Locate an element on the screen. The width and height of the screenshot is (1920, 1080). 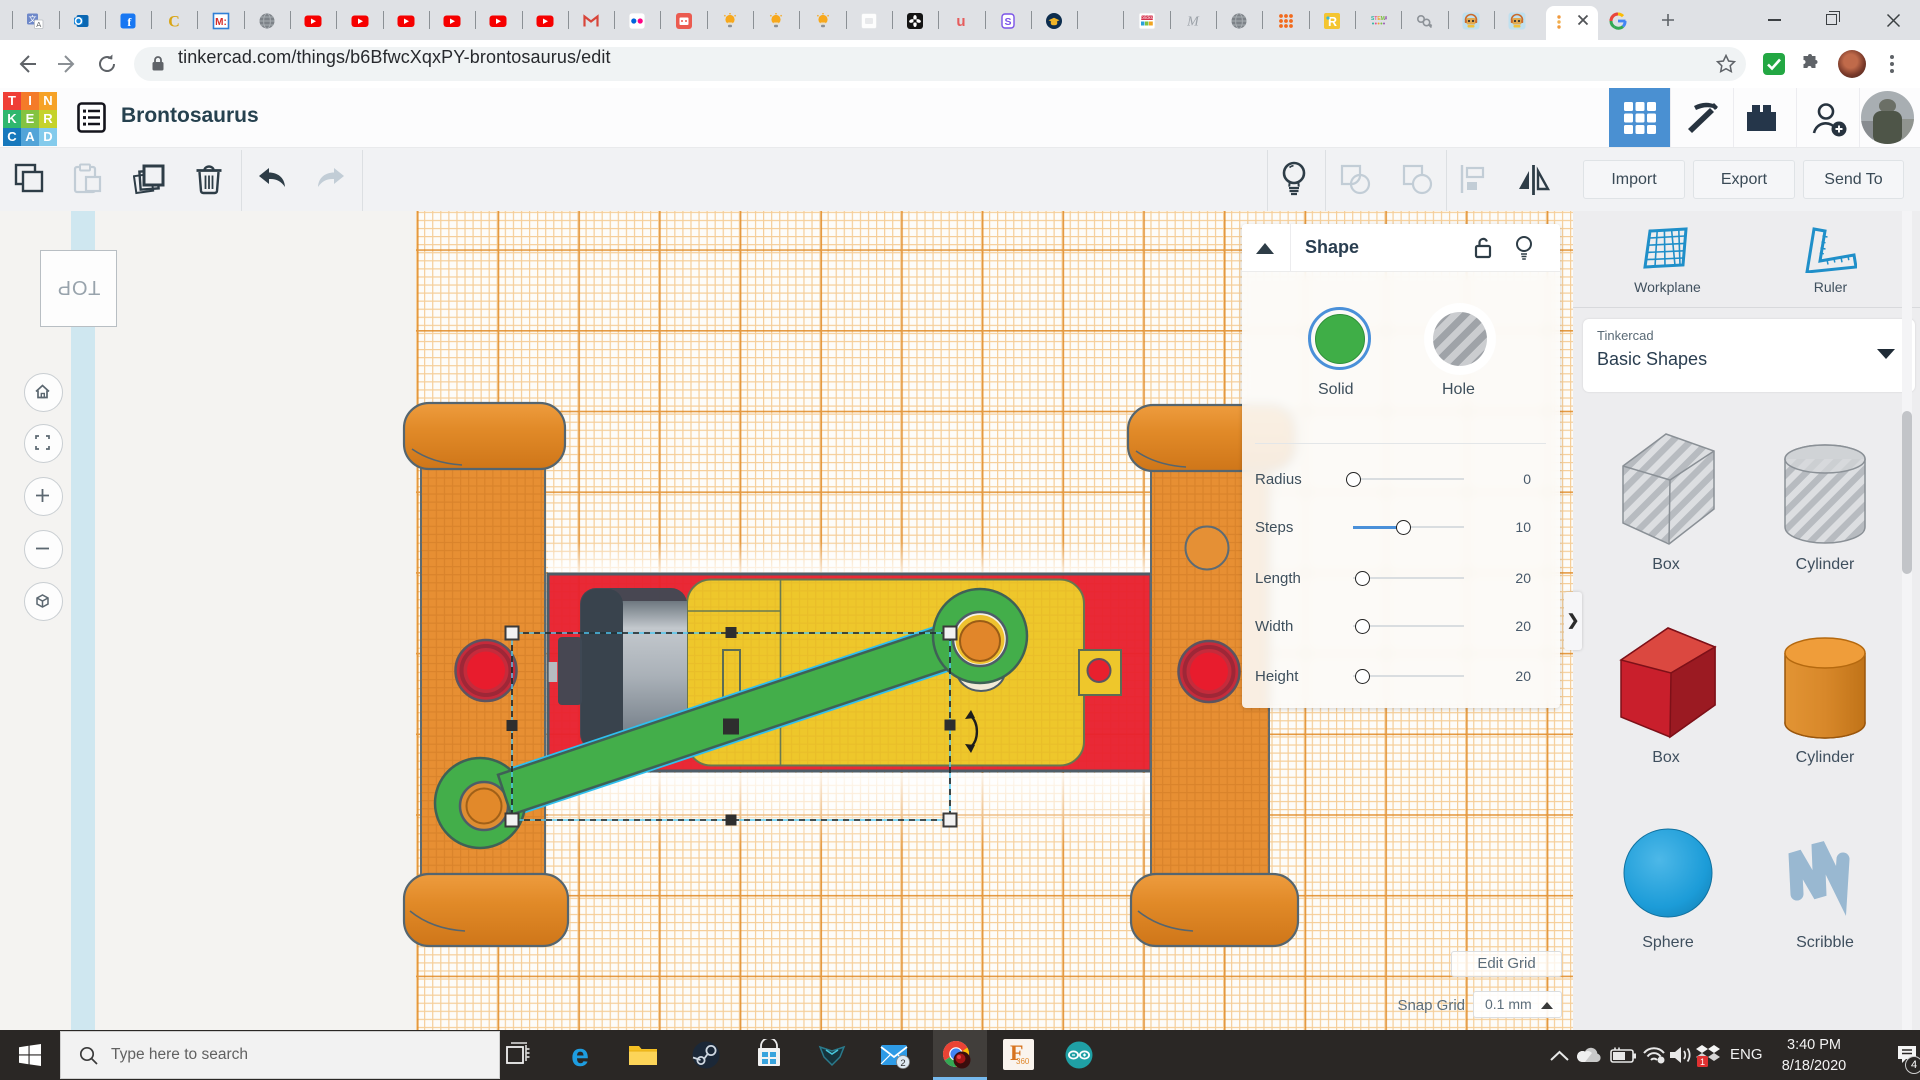
svg-text: bricks is located at coordinates (1147, 17).